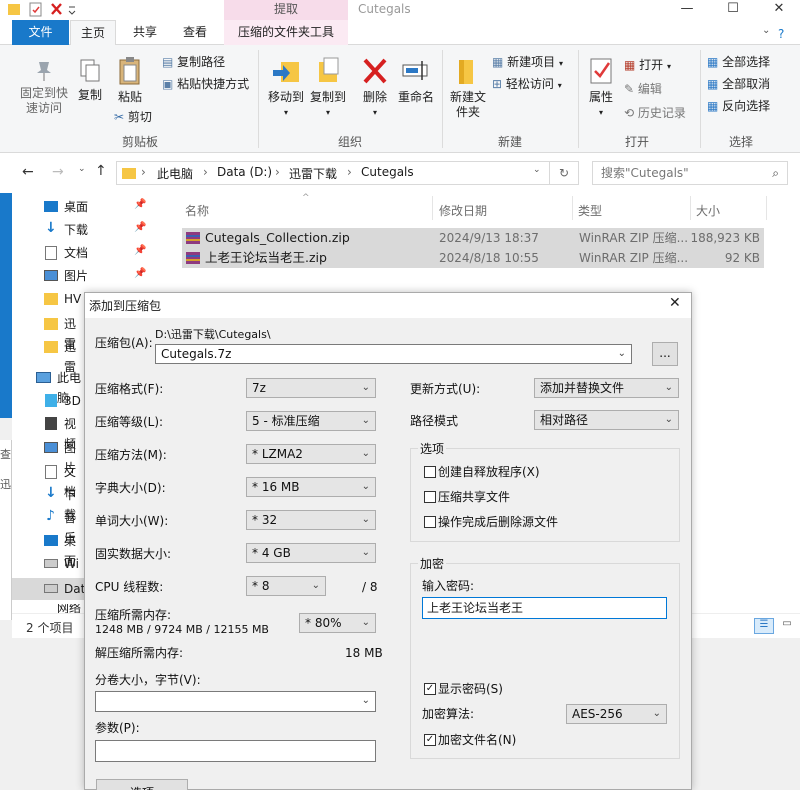  I want to click on new-item-button: ▦ 新建项目 ▾, so click(527, 63).